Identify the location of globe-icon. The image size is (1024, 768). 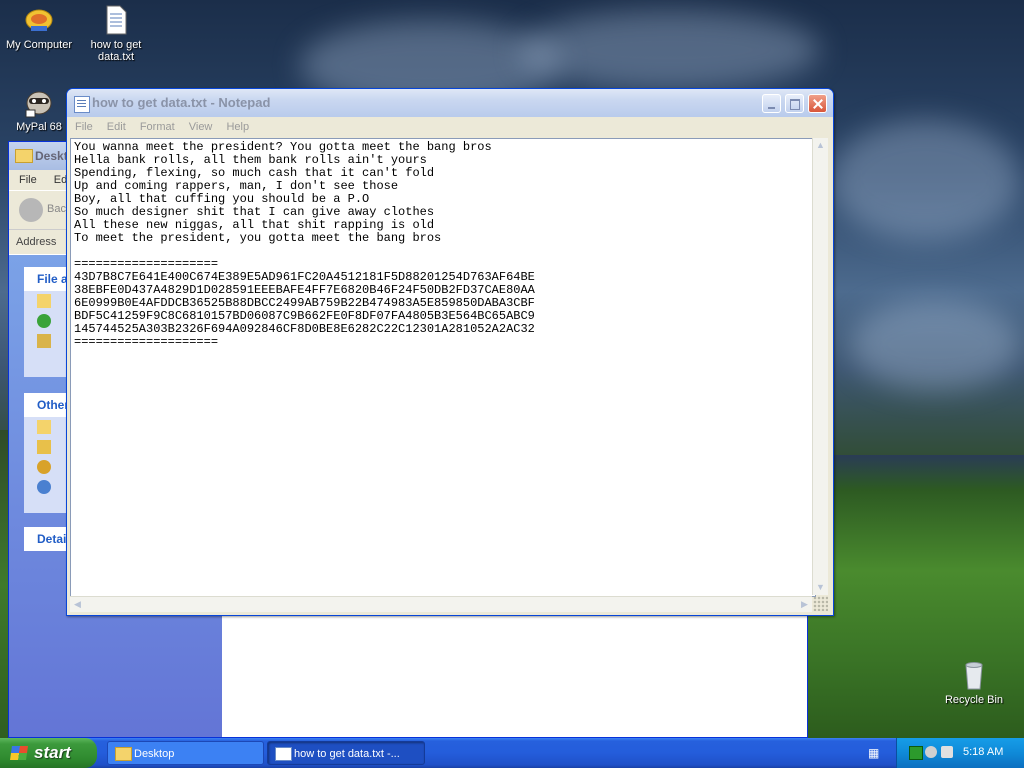
(44, 321).